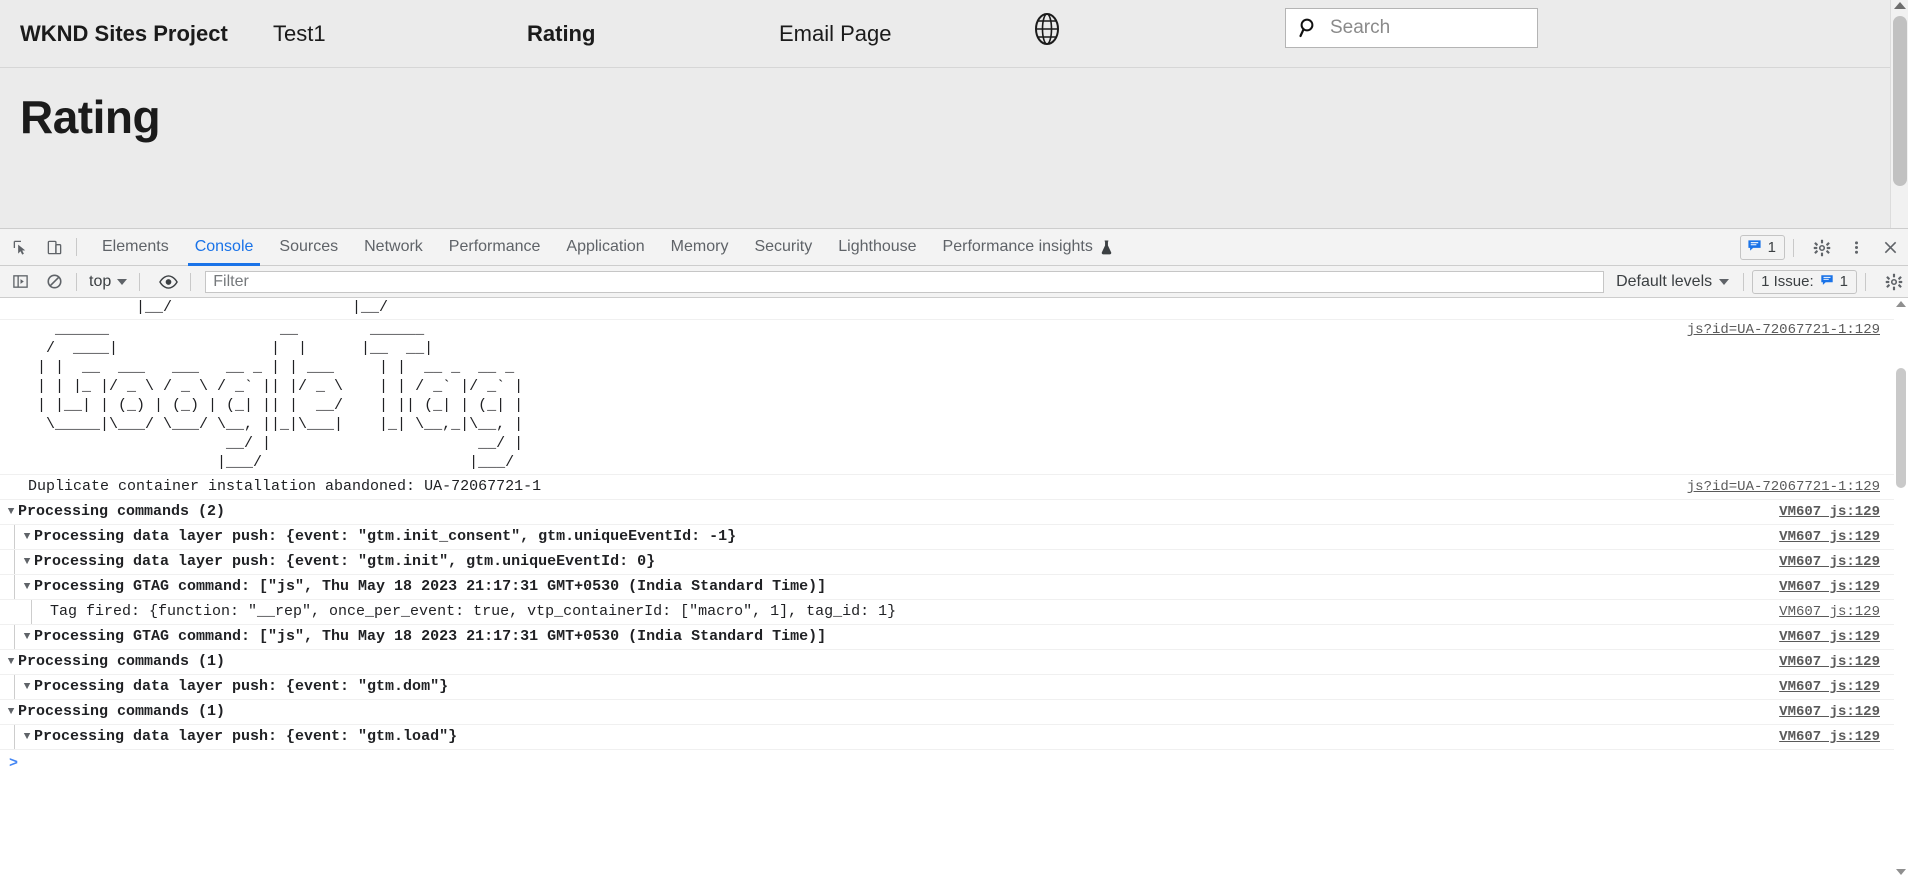 This screenshot has width=1908, height=878. Describe the element at coordinates (1724, 281) in the screenshot. I see `chevron-down-icon` at that location.